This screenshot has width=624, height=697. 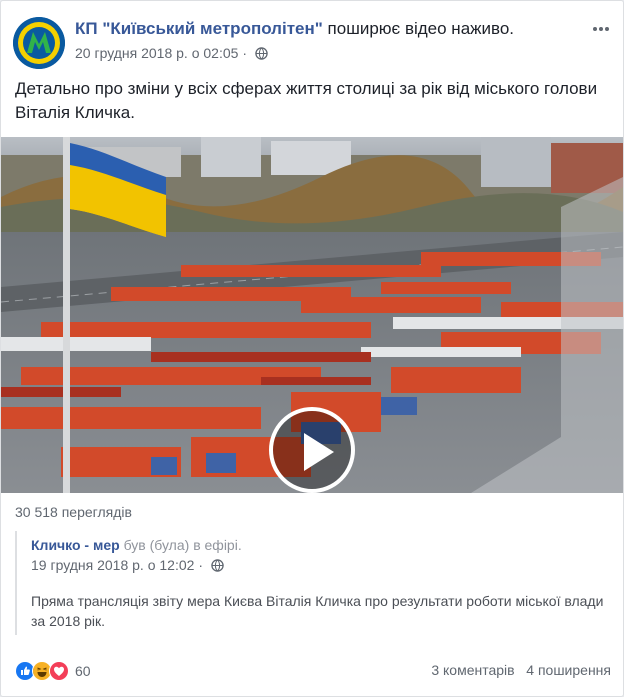 What do you see at coordinates (312, 450) in the screenshot?
I see `play-icon` at bounding box center [312, 450].